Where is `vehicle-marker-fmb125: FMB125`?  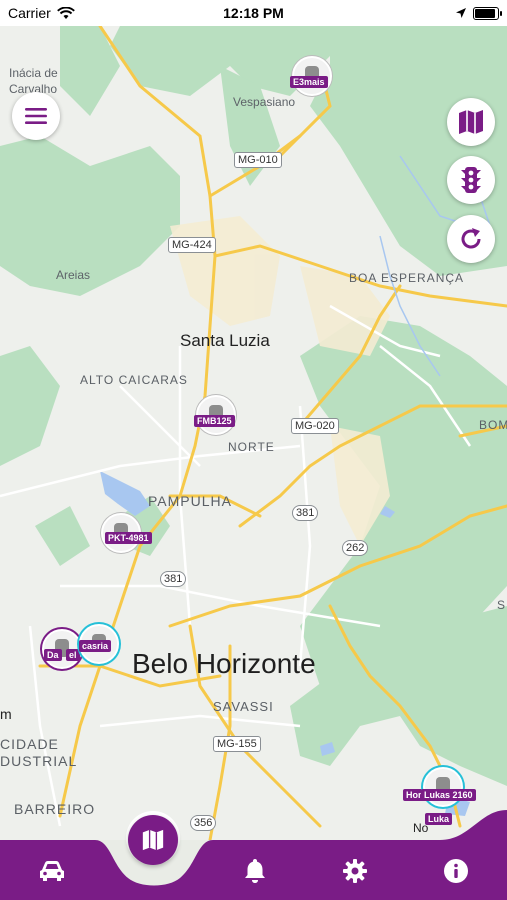 vehicle-marker-fmb125: FMB125 is located at coordinates (215, 415).